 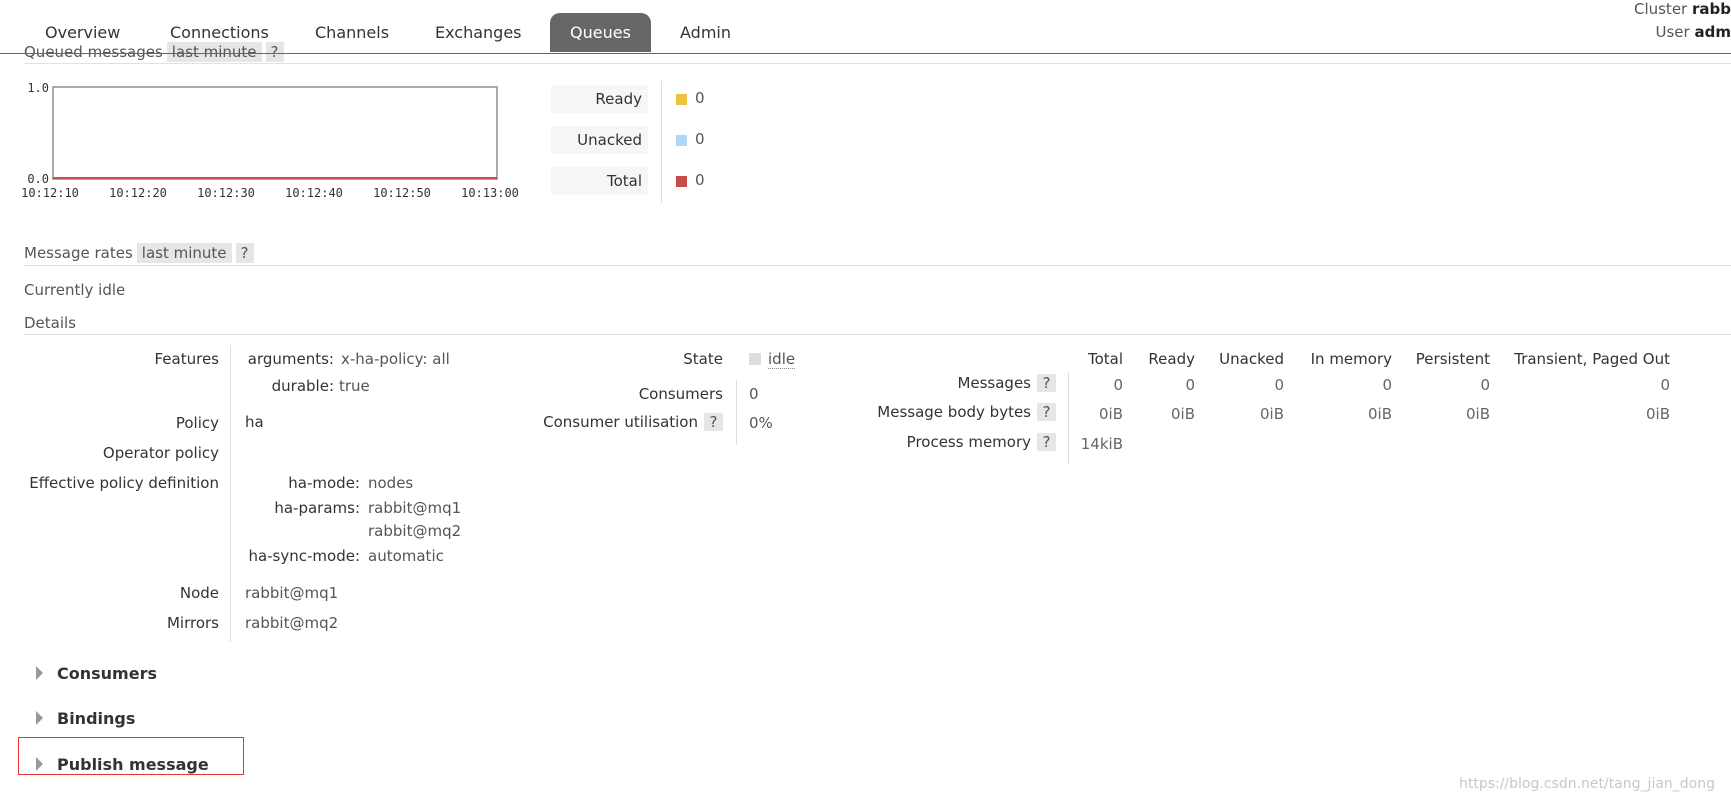 I want to click on stats-row-label: Process memory?, so click(x=981, y=442).